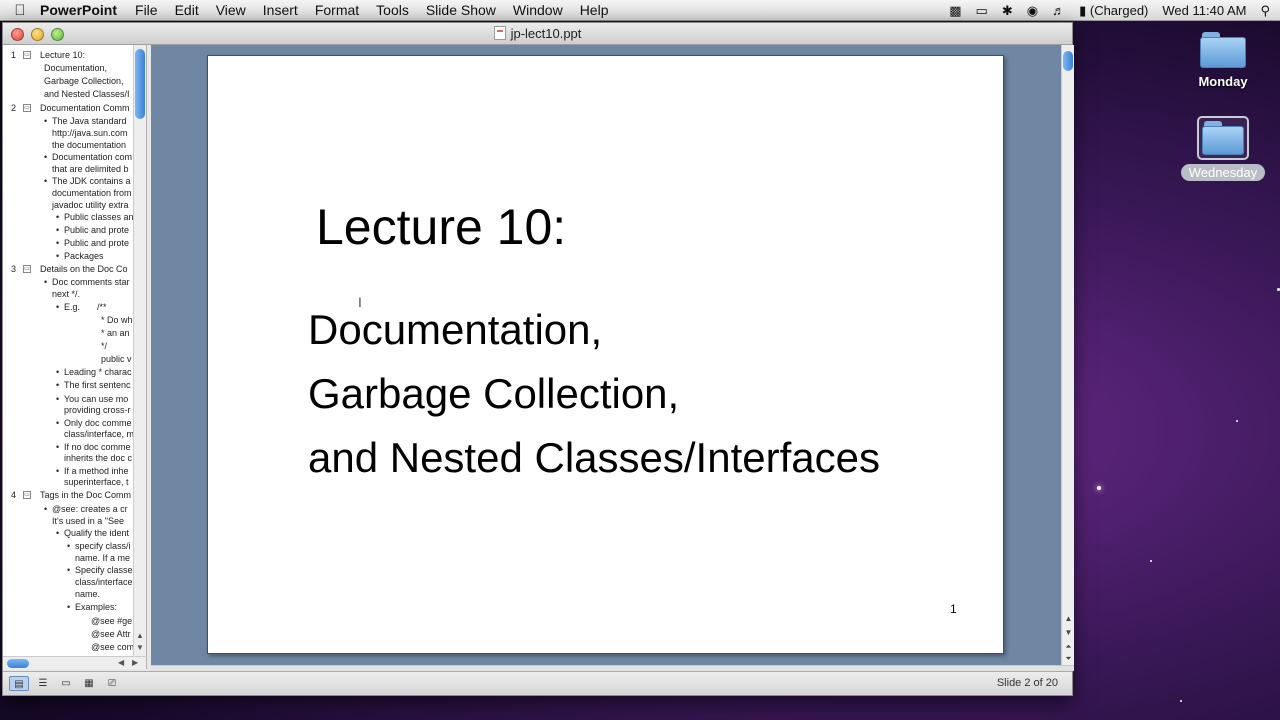  I want to click on outline-line: @see Attr, so click(111, 634).